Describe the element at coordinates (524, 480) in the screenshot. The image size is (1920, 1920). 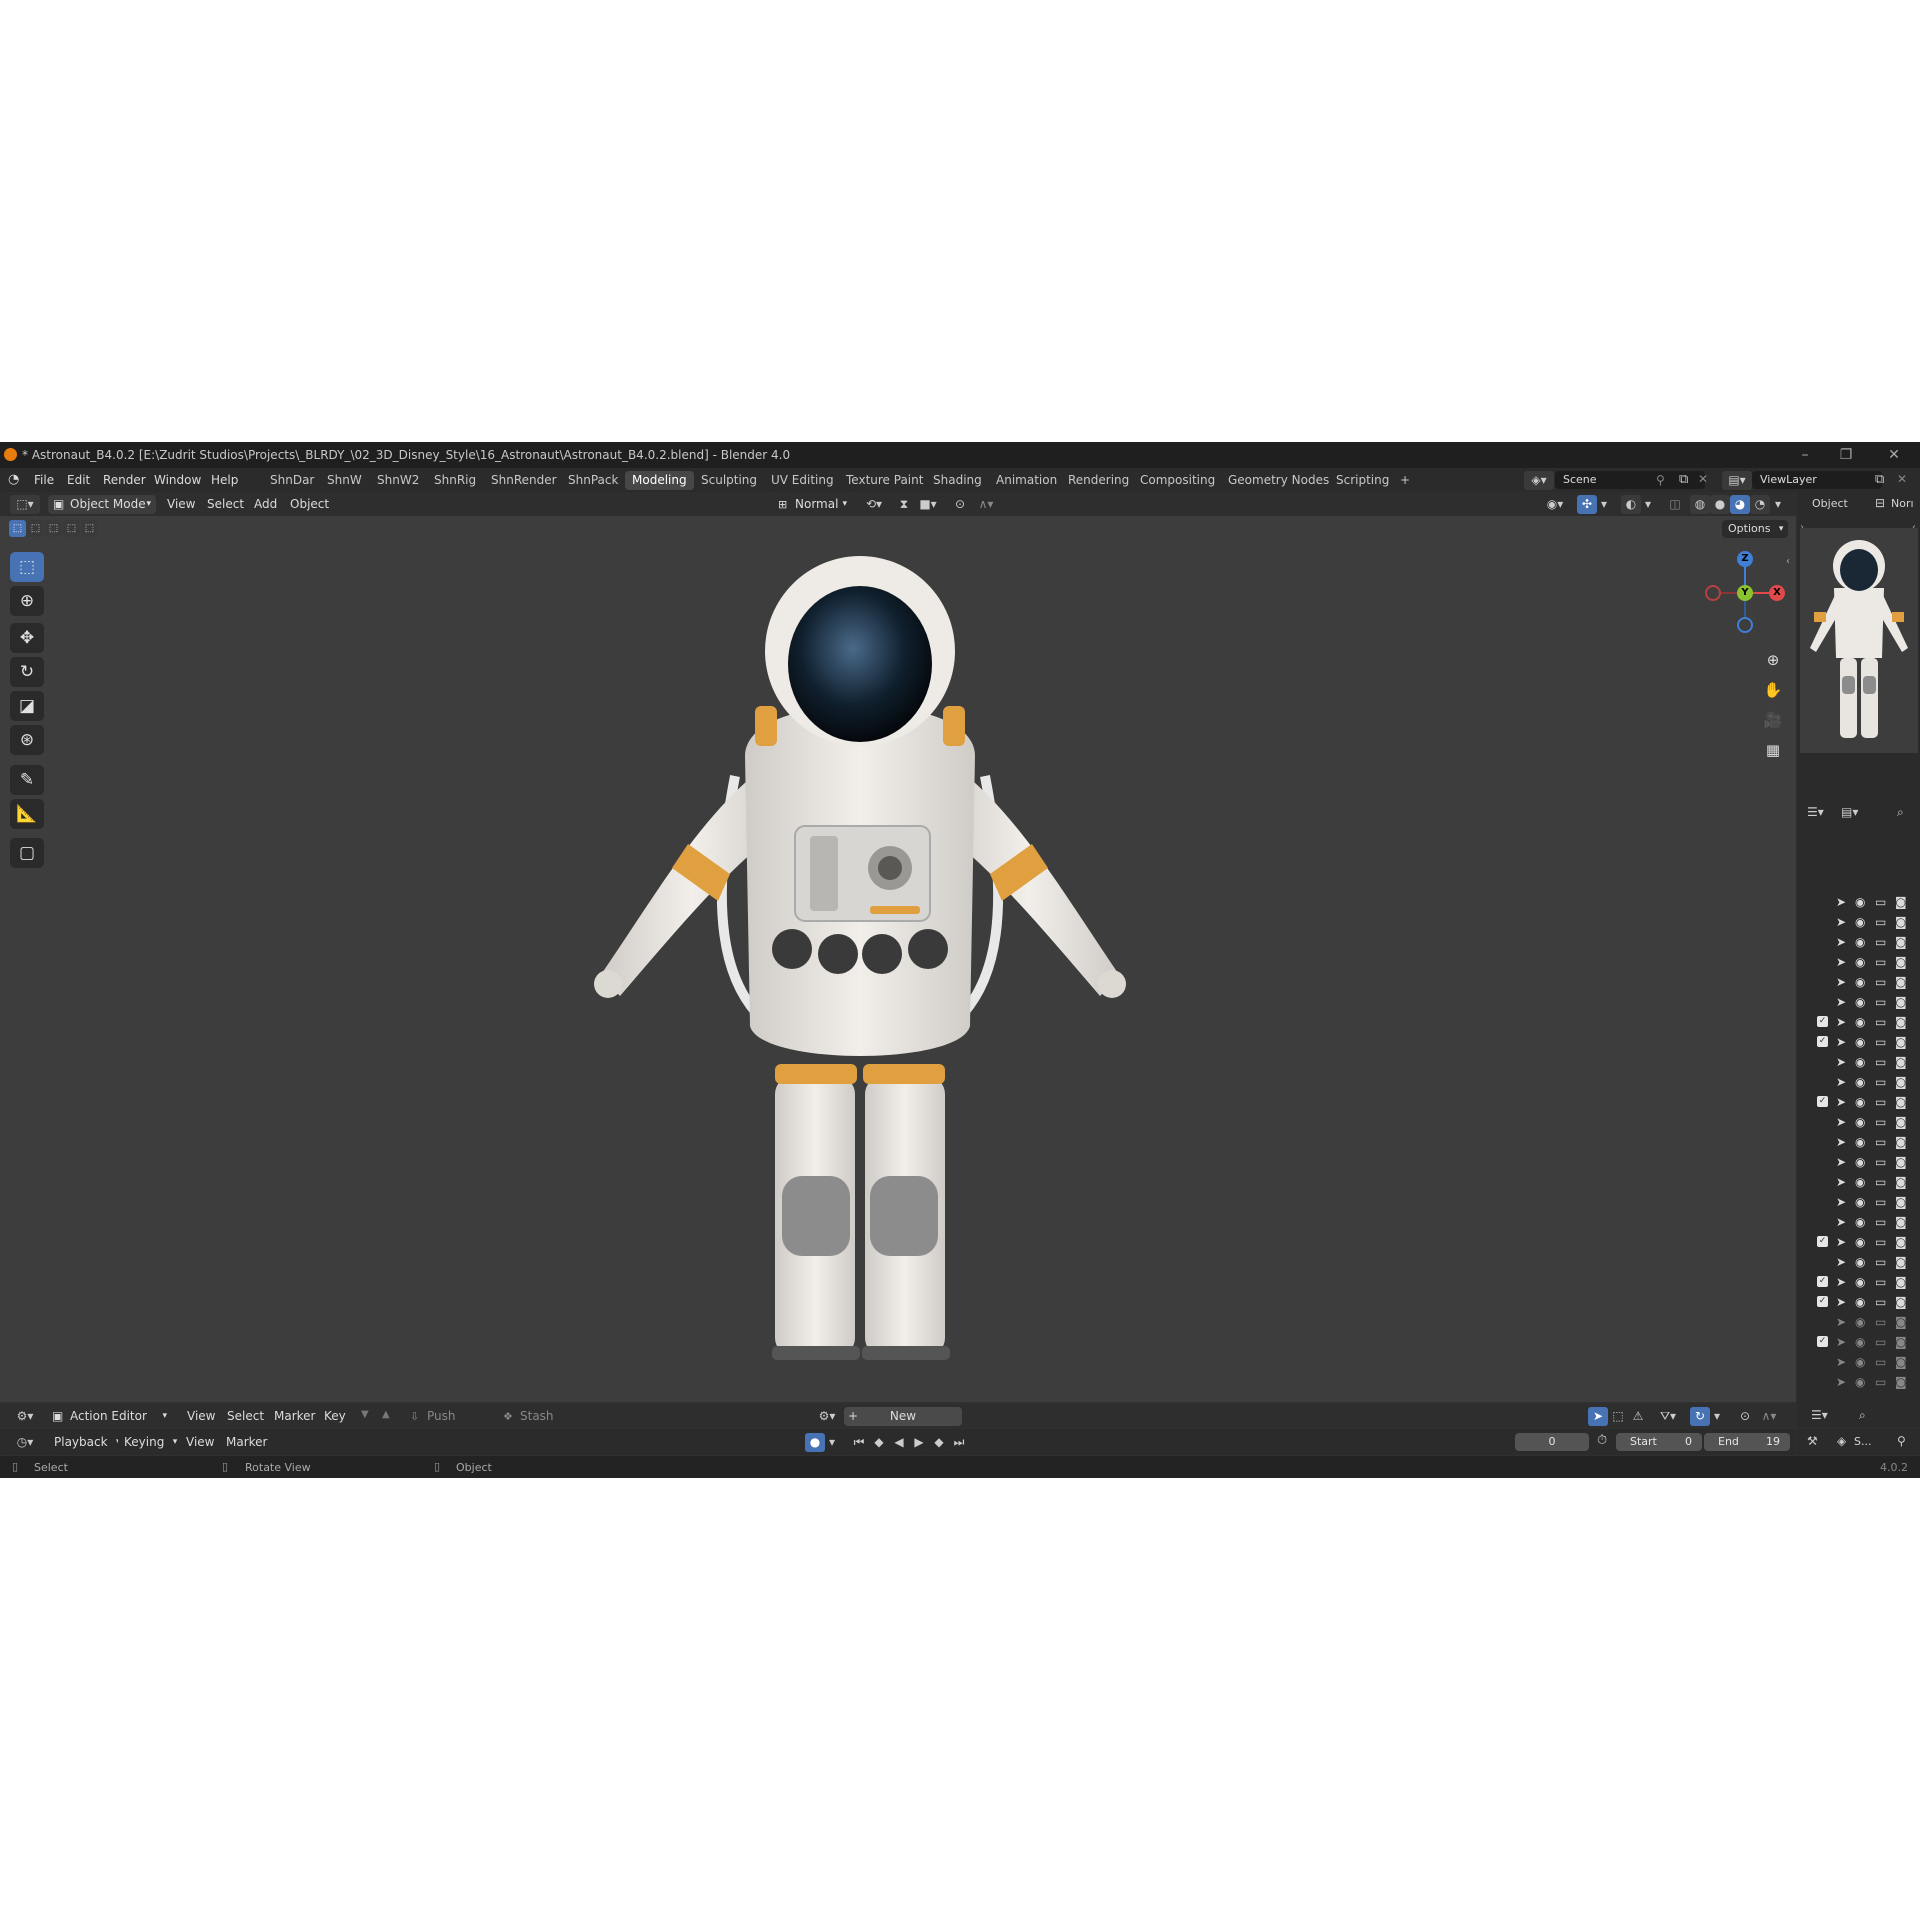
I see `workspace-tab-shnrender: ShnRender` at that location.